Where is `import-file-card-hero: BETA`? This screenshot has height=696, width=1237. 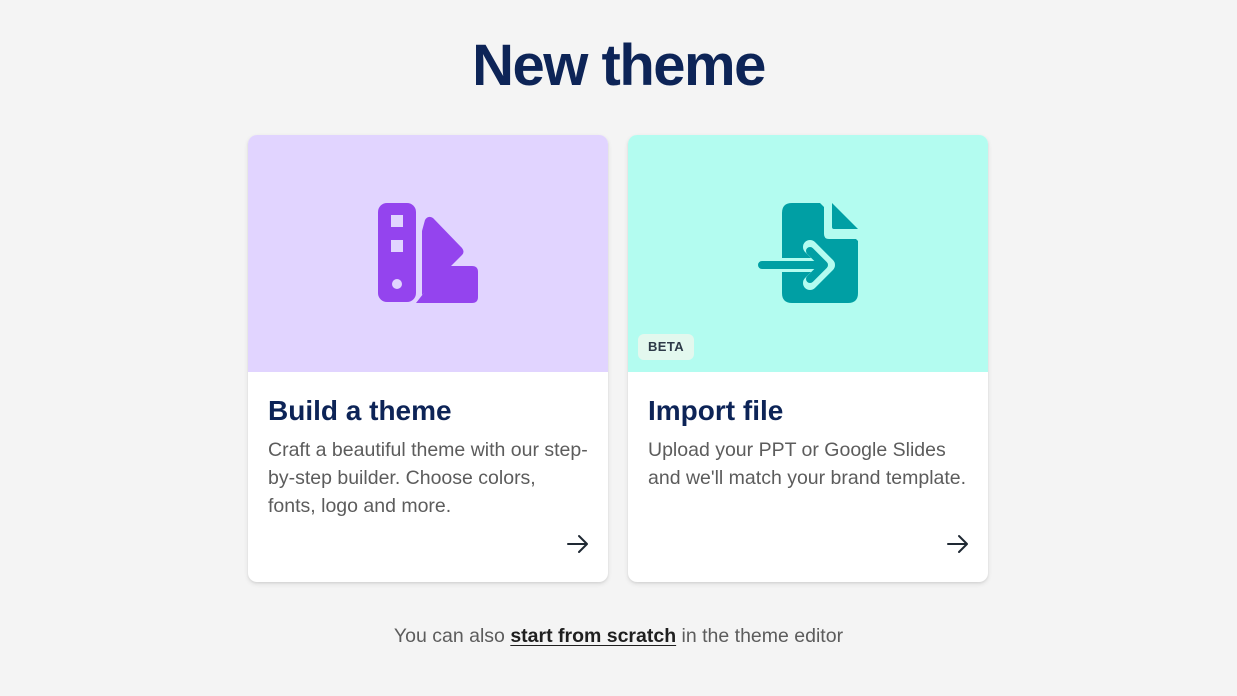 import-file-card-hero: BETA is located at coordinates (808, 253).